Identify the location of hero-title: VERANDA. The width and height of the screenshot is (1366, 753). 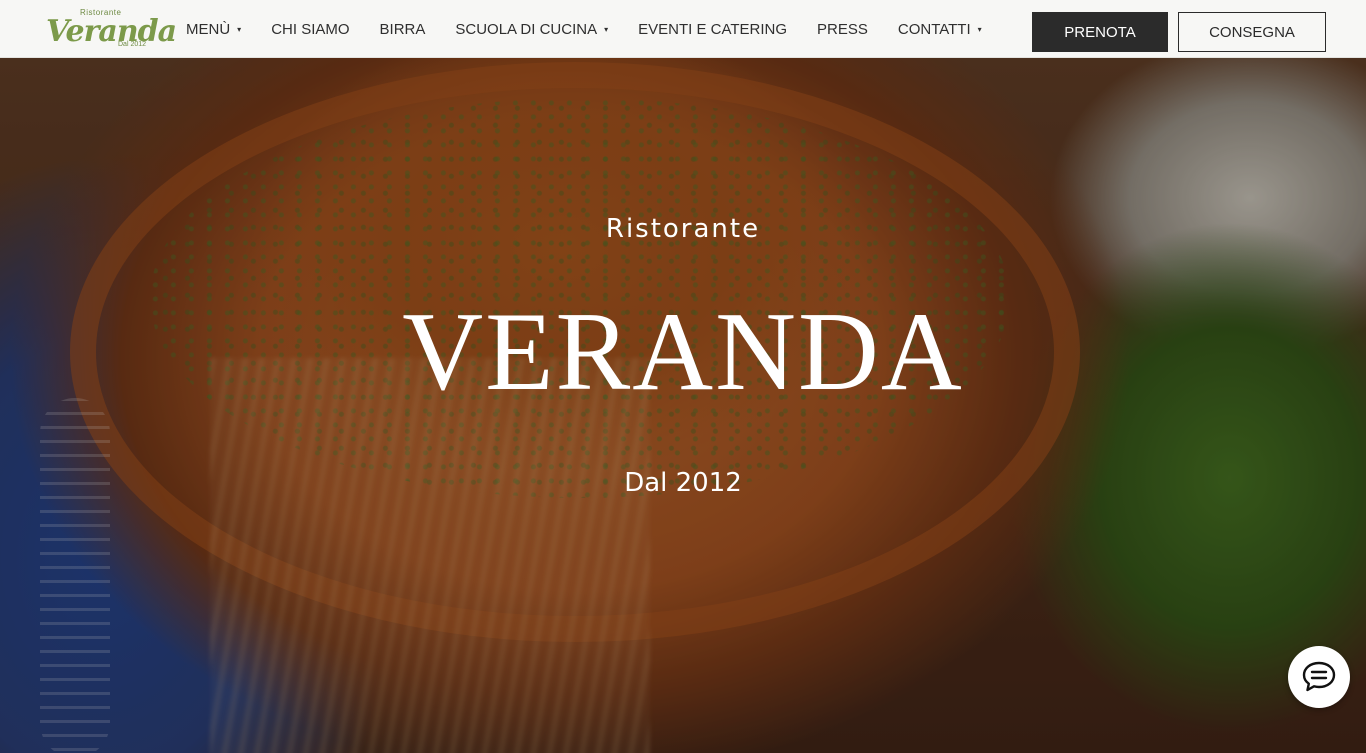
(683, 352).